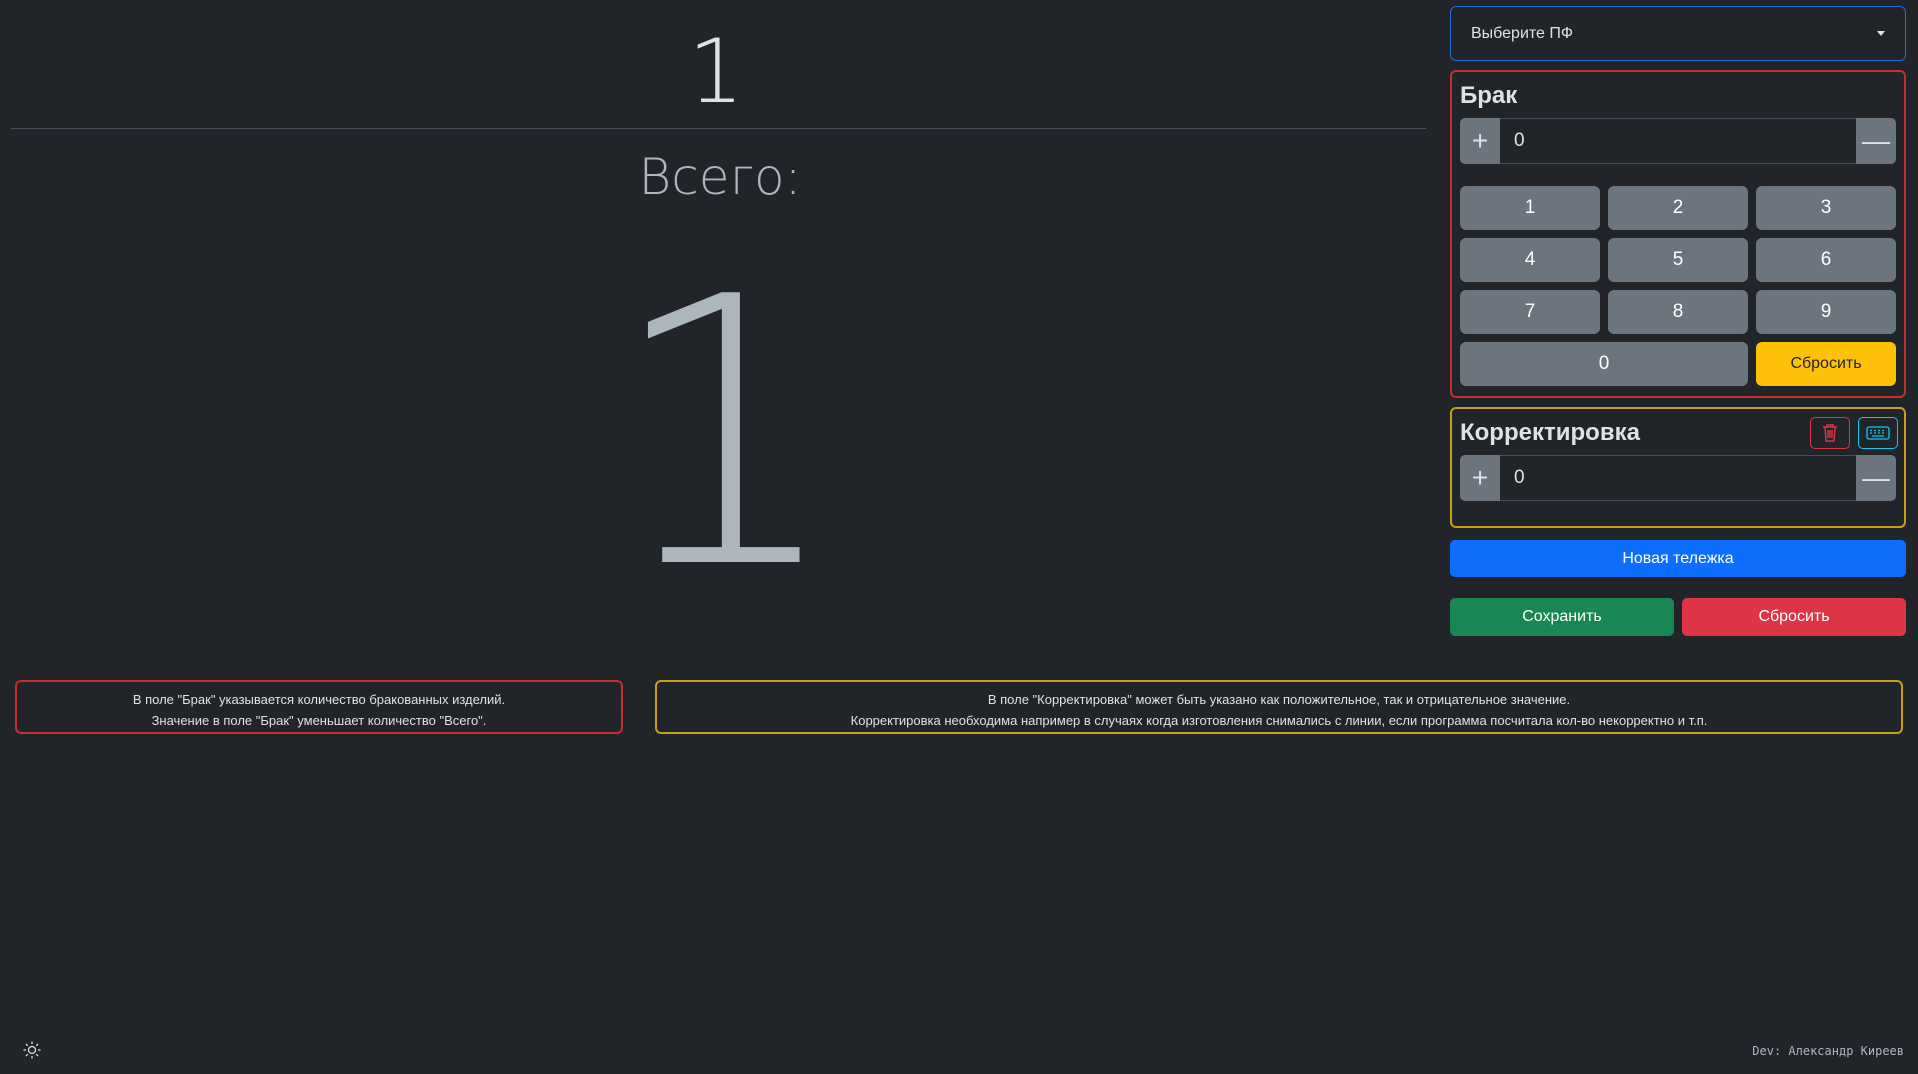 Image resolution: width=1918 pixels, height=1074 pixels. What do you see at coordinates (725, 435) in the screenshot?
I see `total-value: 1` at bounding box center [725, 435].